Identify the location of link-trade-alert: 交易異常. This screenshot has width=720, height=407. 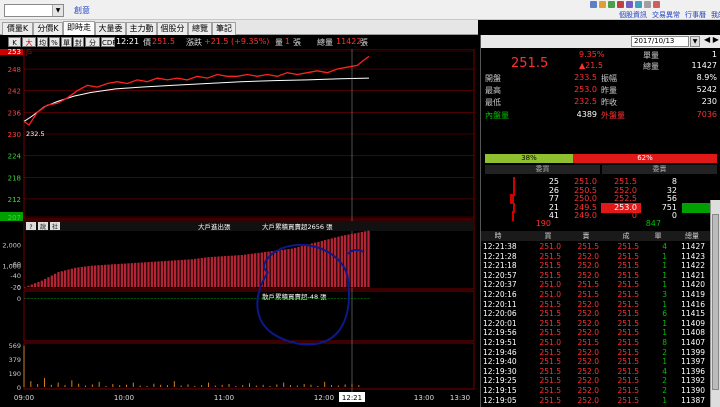
(666, 15).